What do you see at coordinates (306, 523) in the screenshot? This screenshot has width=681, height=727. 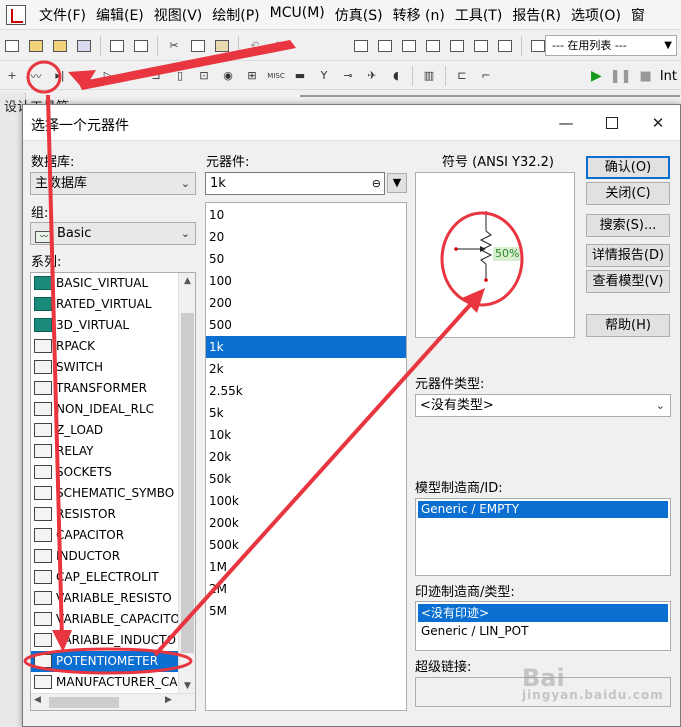 I see `component-item: 200k` at bounding box center [306, 523].